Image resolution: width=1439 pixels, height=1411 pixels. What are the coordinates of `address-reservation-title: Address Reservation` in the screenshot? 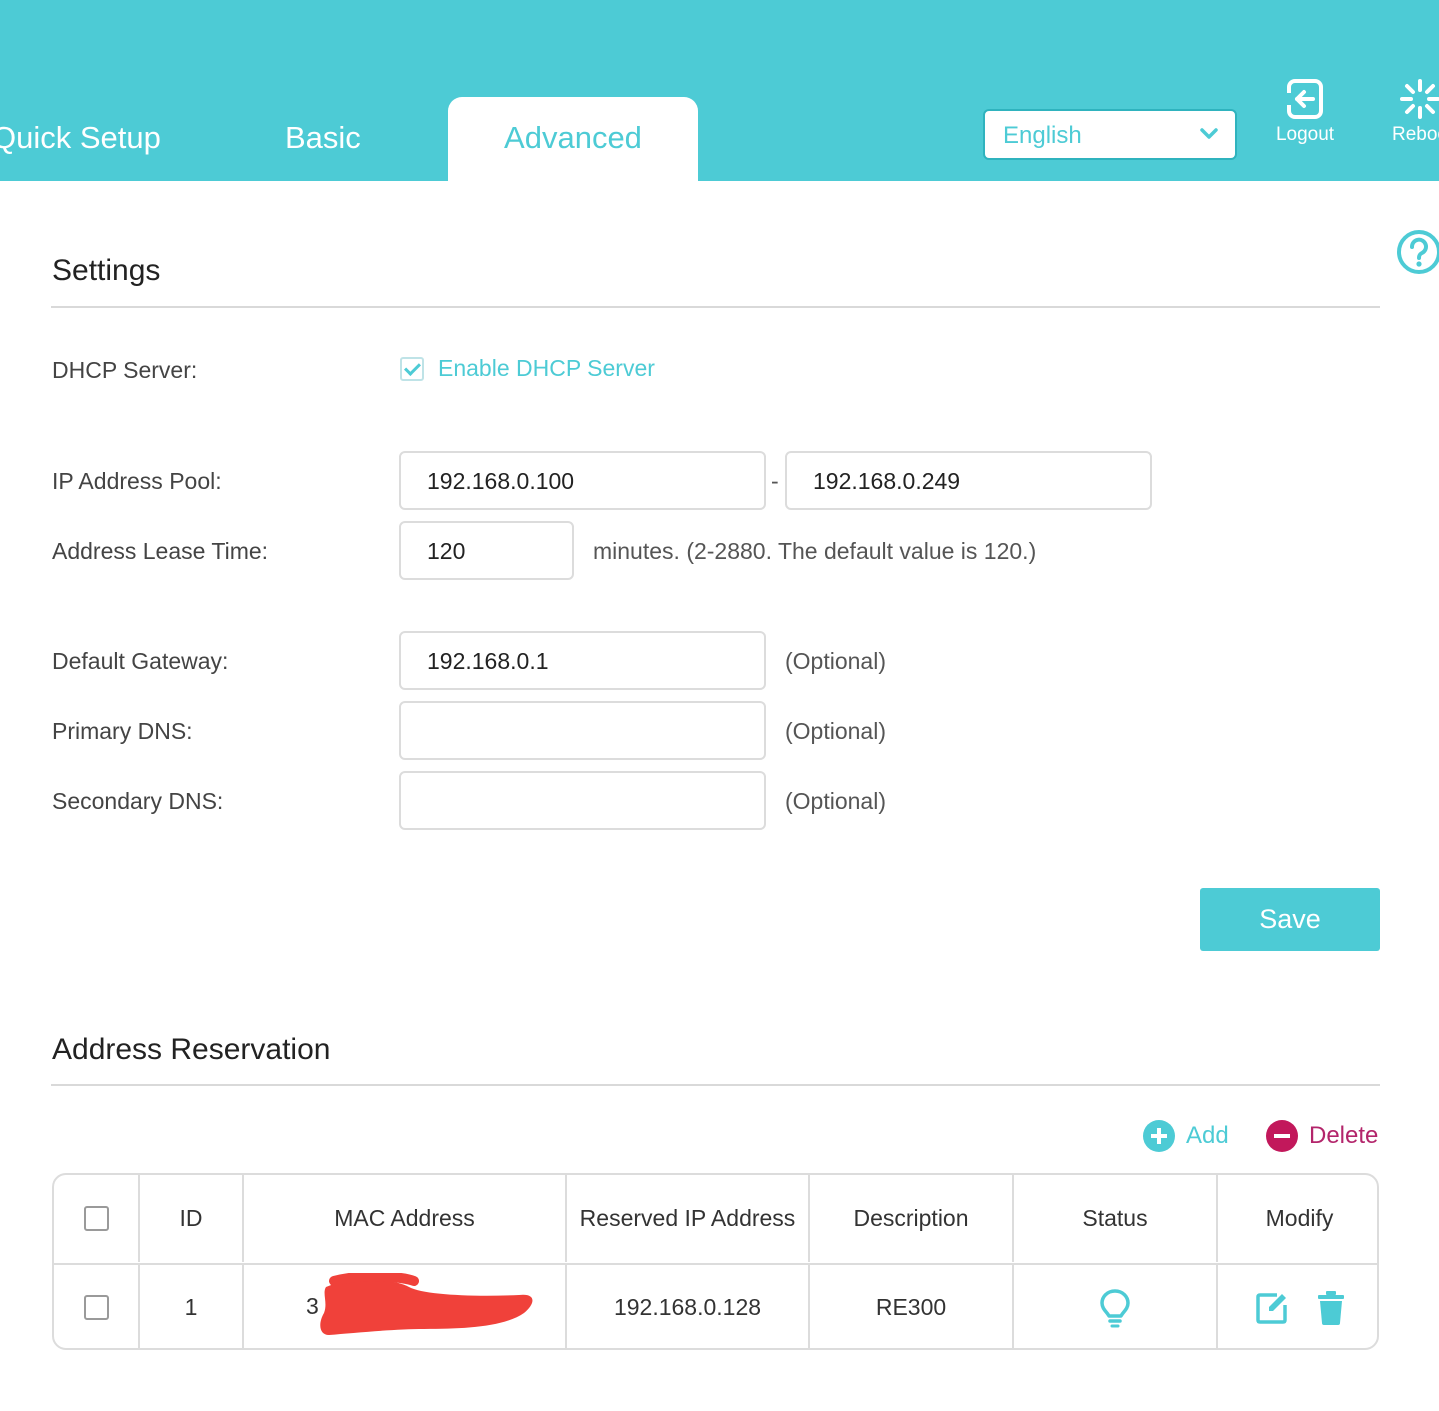 It's located at (191, 1049).